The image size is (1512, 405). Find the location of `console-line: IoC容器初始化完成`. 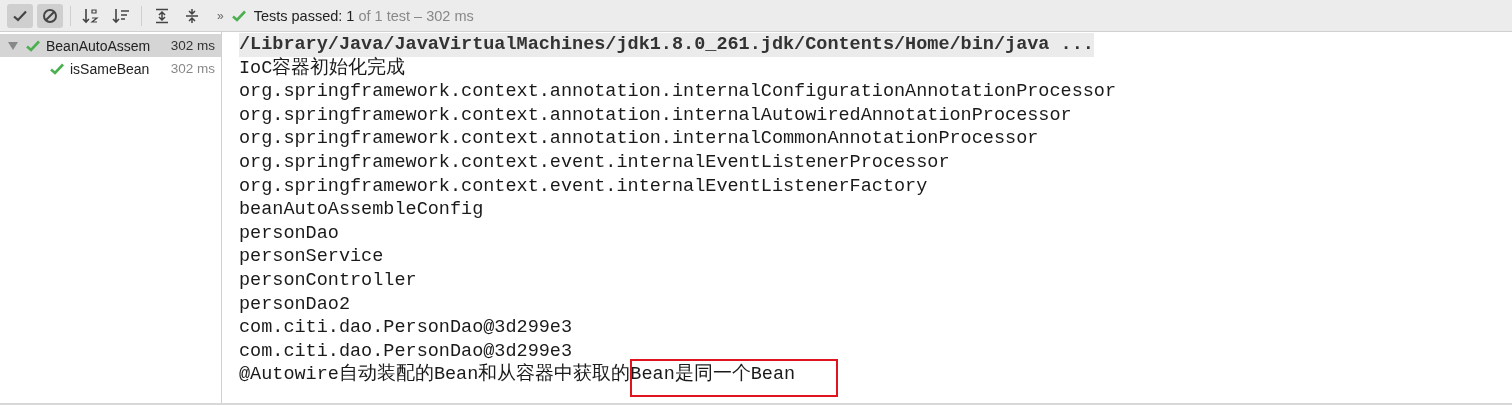

console-line: IoC容器初始化完成 is located at coordinates (322, 68).